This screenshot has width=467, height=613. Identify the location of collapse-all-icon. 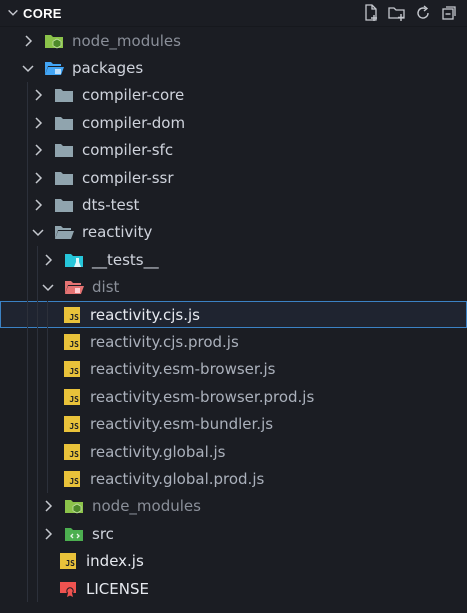
(449, 13).